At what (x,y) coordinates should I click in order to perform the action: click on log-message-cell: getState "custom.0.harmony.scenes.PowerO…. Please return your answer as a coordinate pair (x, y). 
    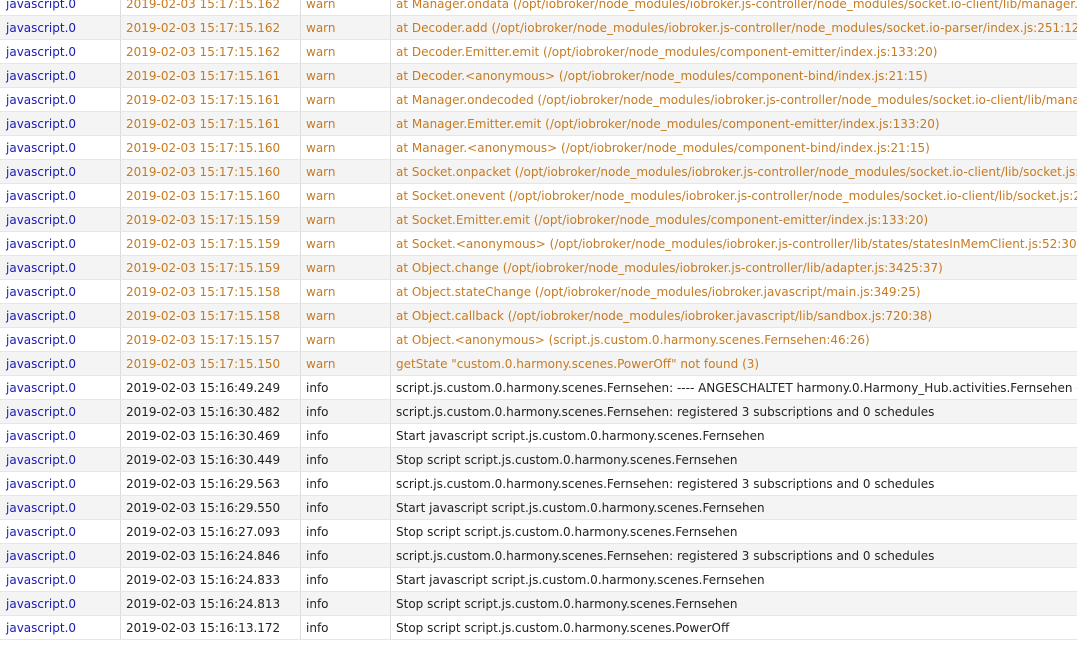
    Looking at the image, I should click on (734, 363).